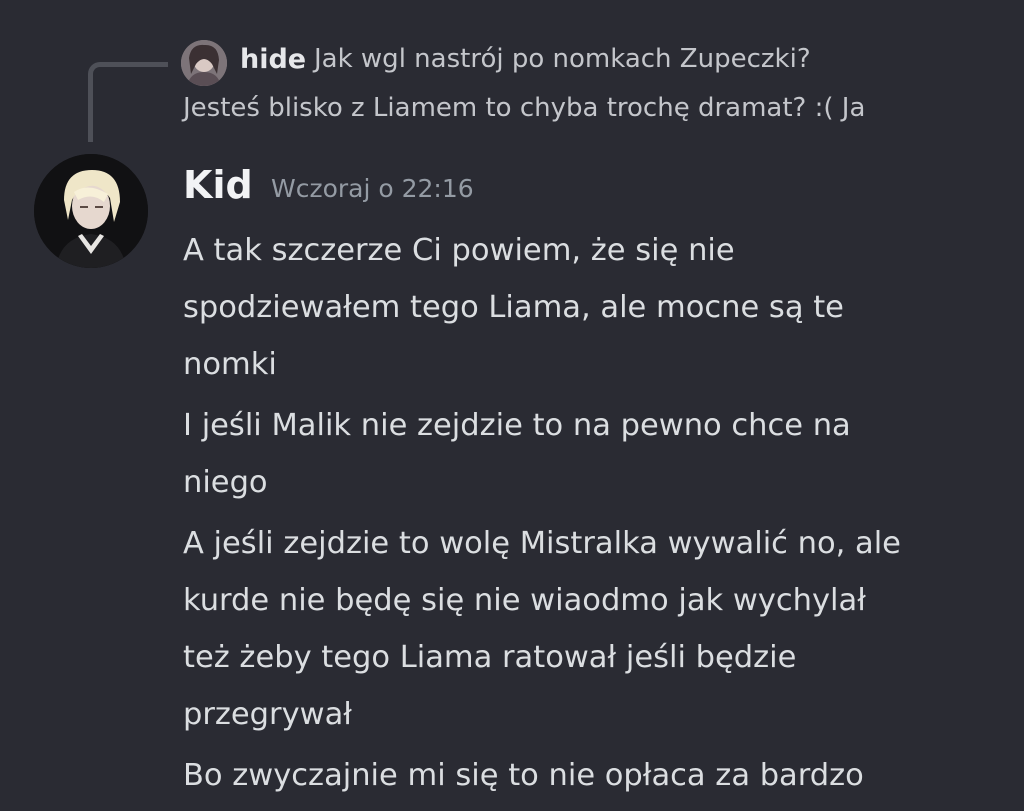  I want to click on message-timestamp: Wczoraj o 22:16, so click(372, 188).